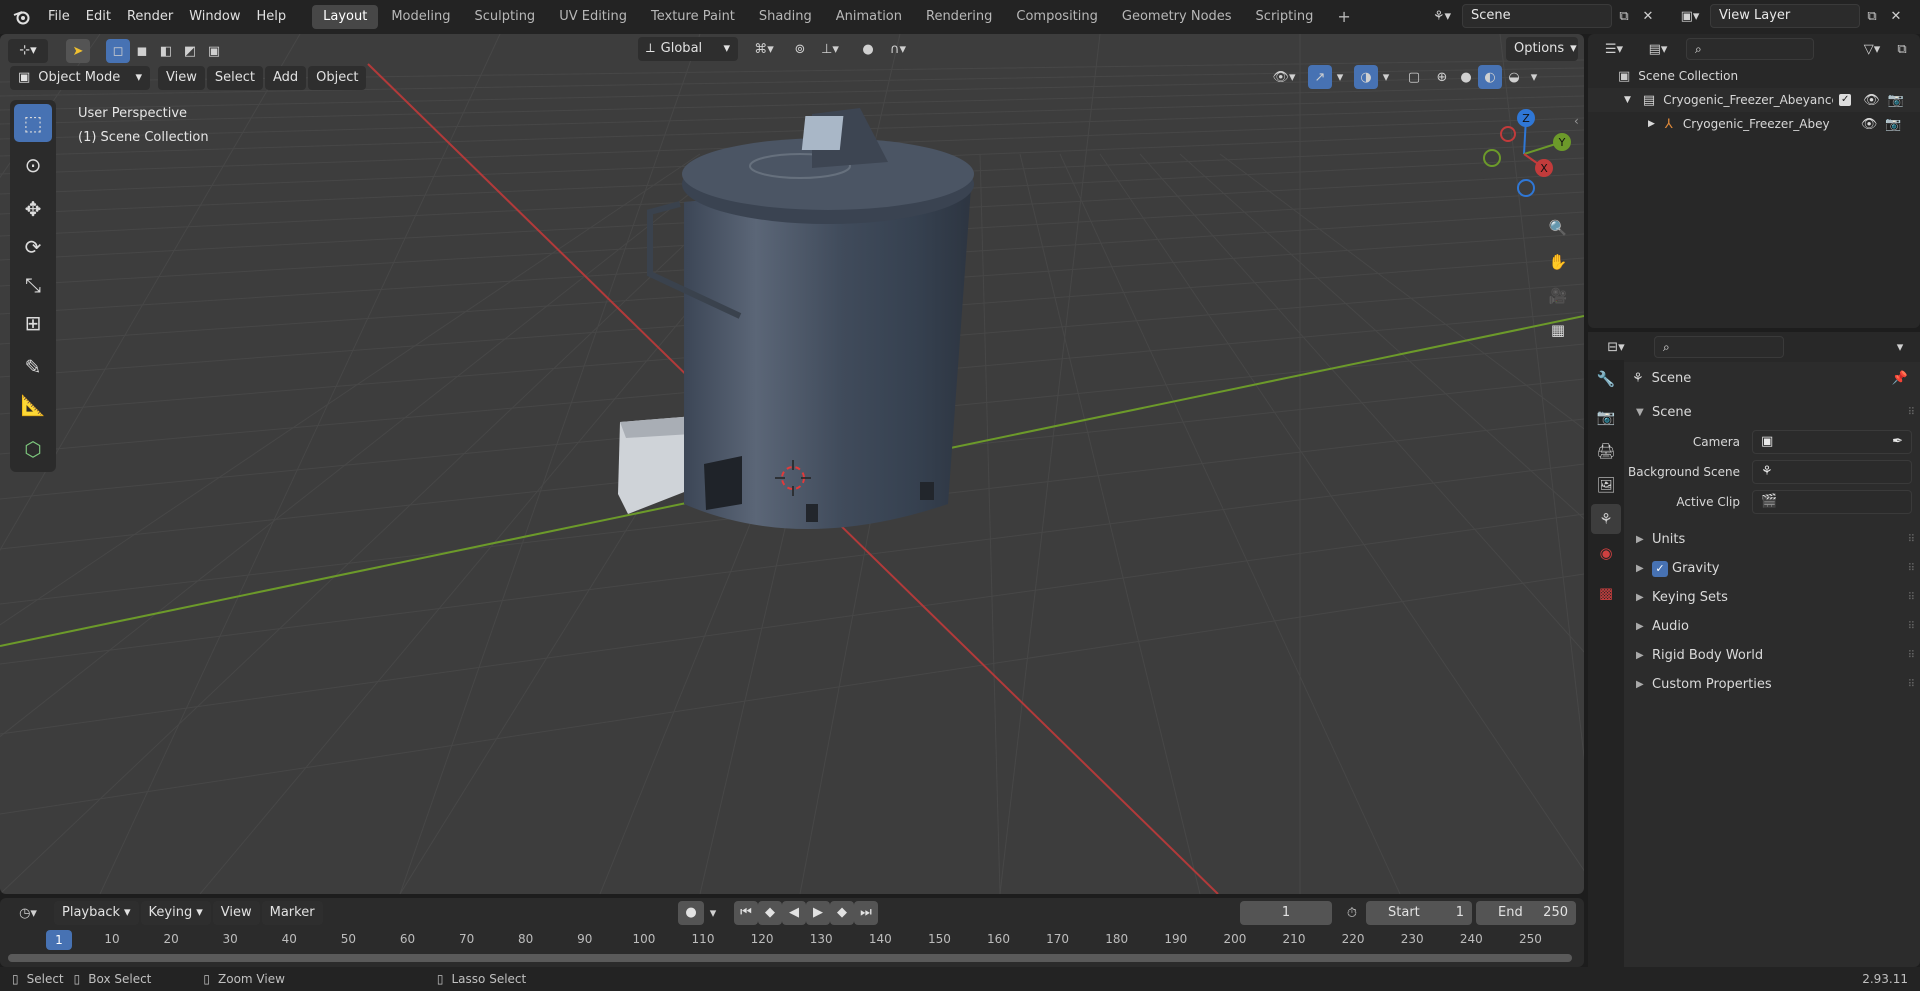 This screenshot has width=1920, height=991. I want to click on filter-icon: ▽▾, so click(1872, 49).